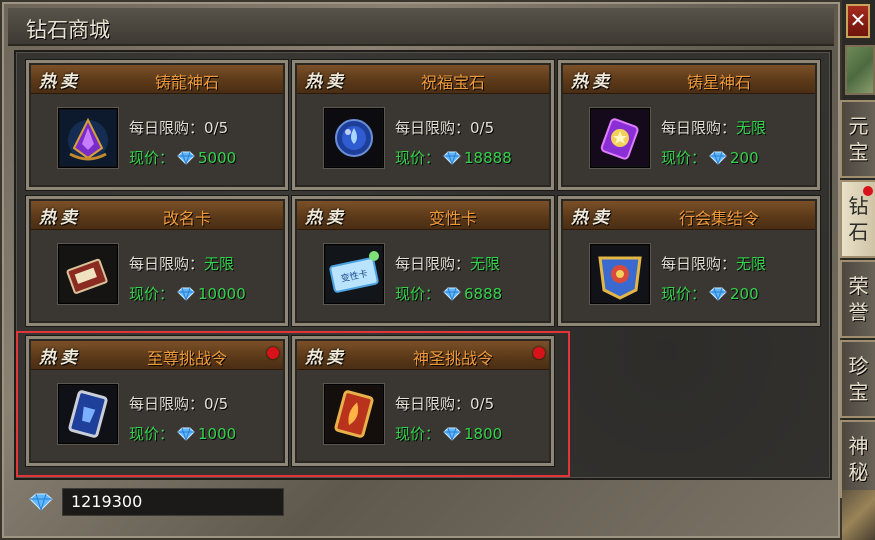 Image resolution: width=875 pixels, height=540 pixels. I want to click on shop-item-card: 热卖 变性卡 变性卡 每日限购：无限 现价： 6888, so click(423, 261).